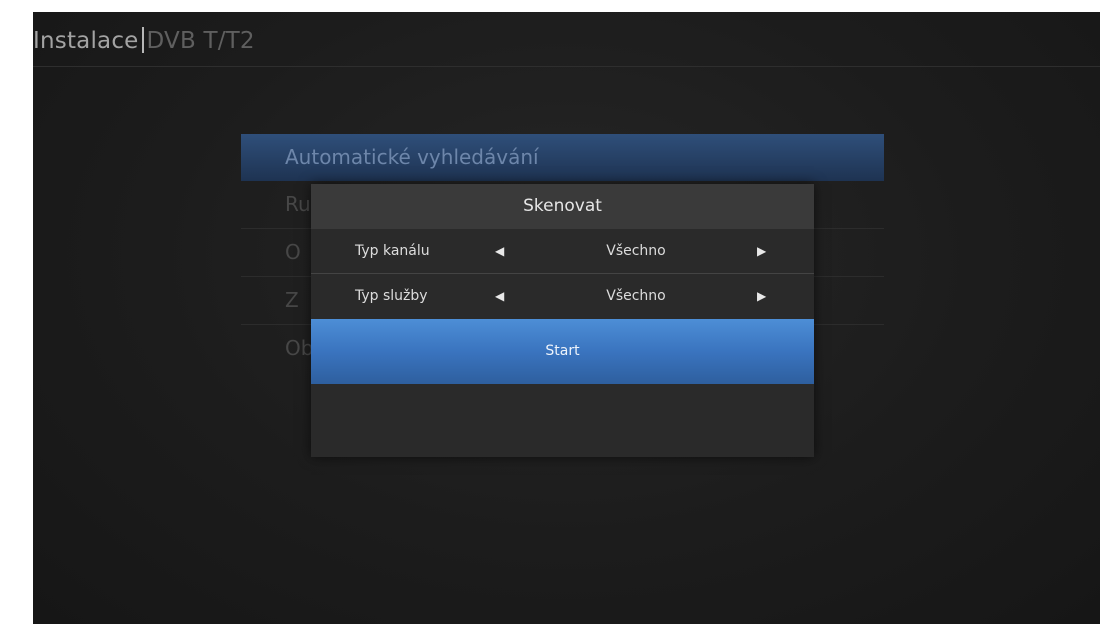  What do you see at coordinates (292, 300) in the screenshot?
I see `menu-item-label: Z` at bounding box center [292, 300].